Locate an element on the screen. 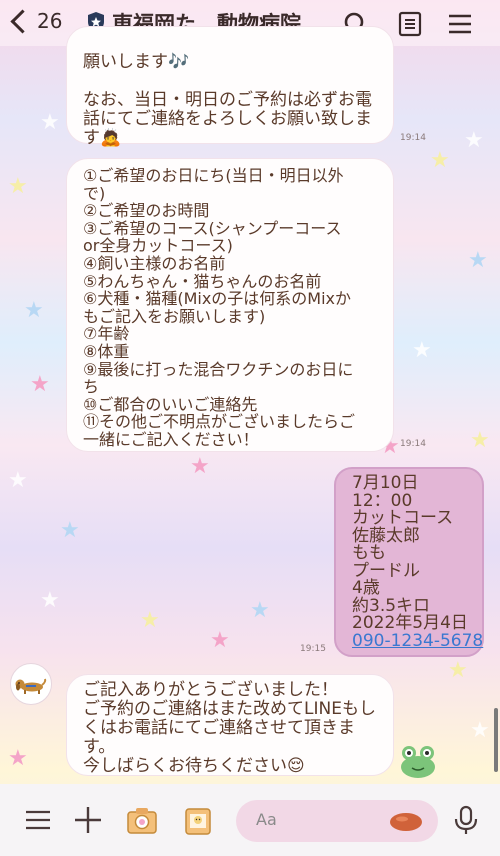 The width and height of the screenshot is (500, 856). message-line: ⑨最後に打った混合ワクチンのお日に is located at coordinates (218, 369).